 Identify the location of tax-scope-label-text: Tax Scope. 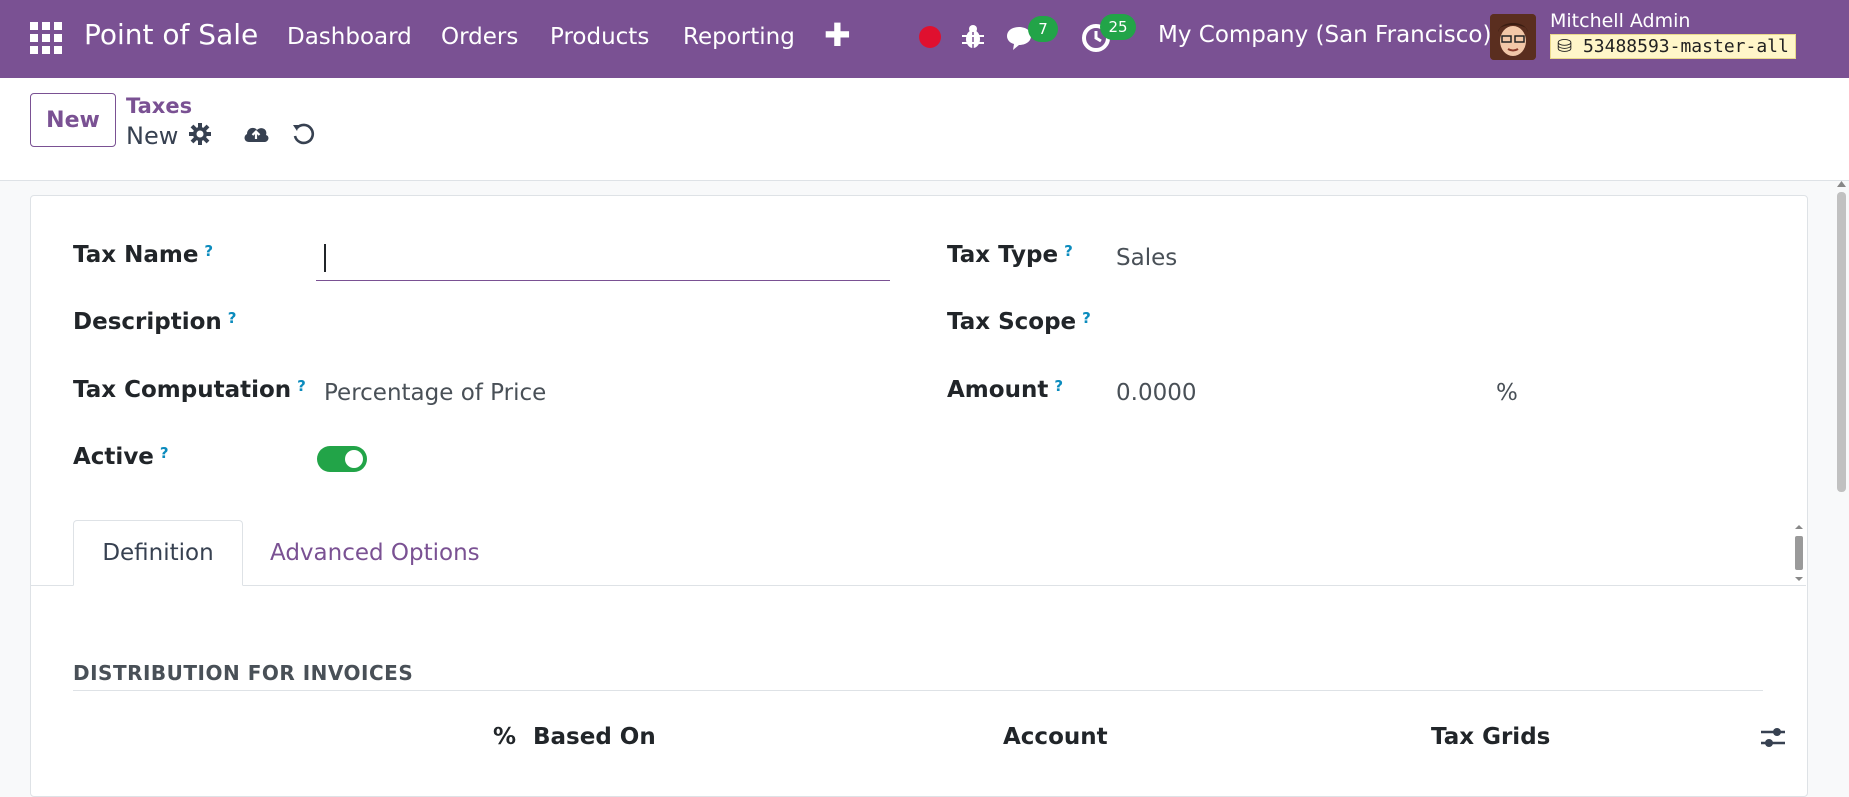
(1012, 322).